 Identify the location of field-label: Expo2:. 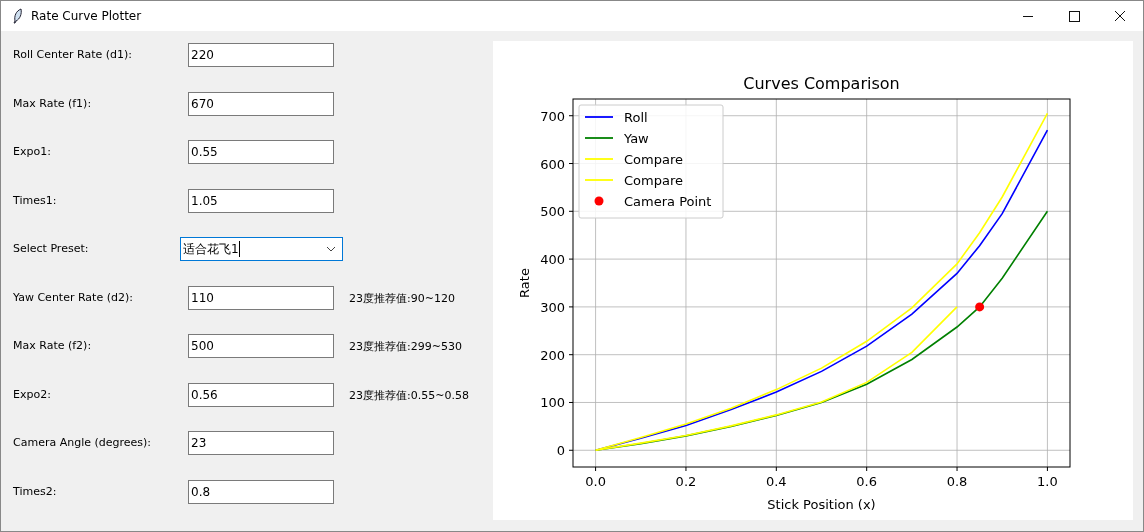
(32, 393).